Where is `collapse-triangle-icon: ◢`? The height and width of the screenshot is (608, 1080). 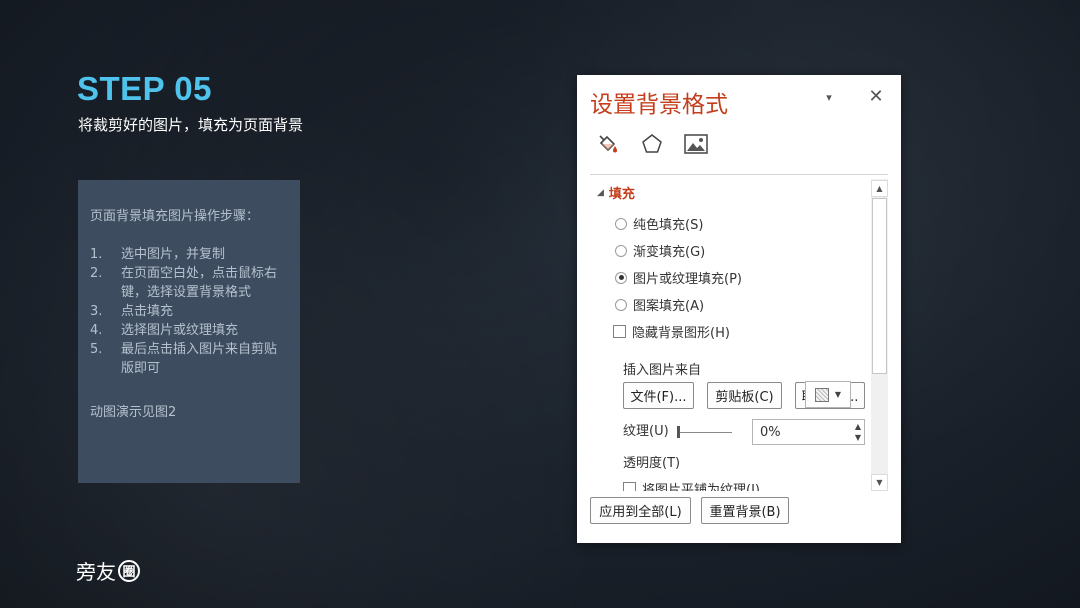 collapse-triangle-icon: ◢ is located at coordinates (600, 192).